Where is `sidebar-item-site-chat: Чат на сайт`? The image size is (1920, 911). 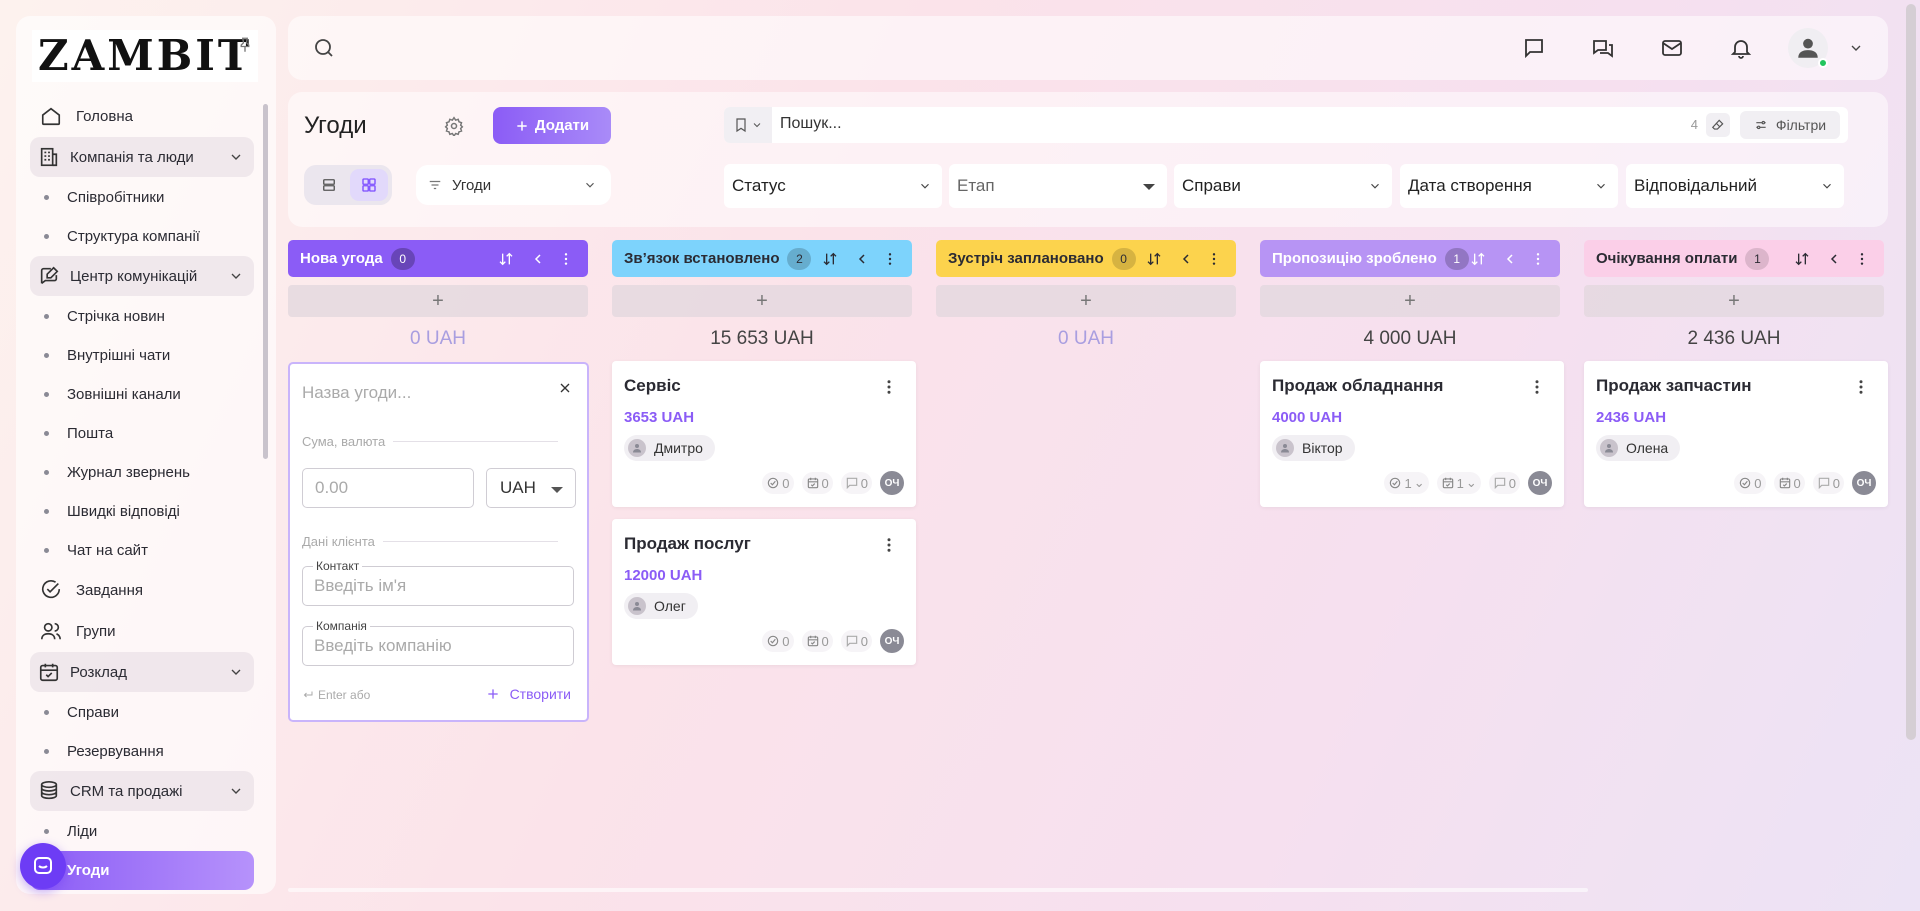 sidebar-item-site-chat: Чат на сайт is located at coordinates (142, 550).